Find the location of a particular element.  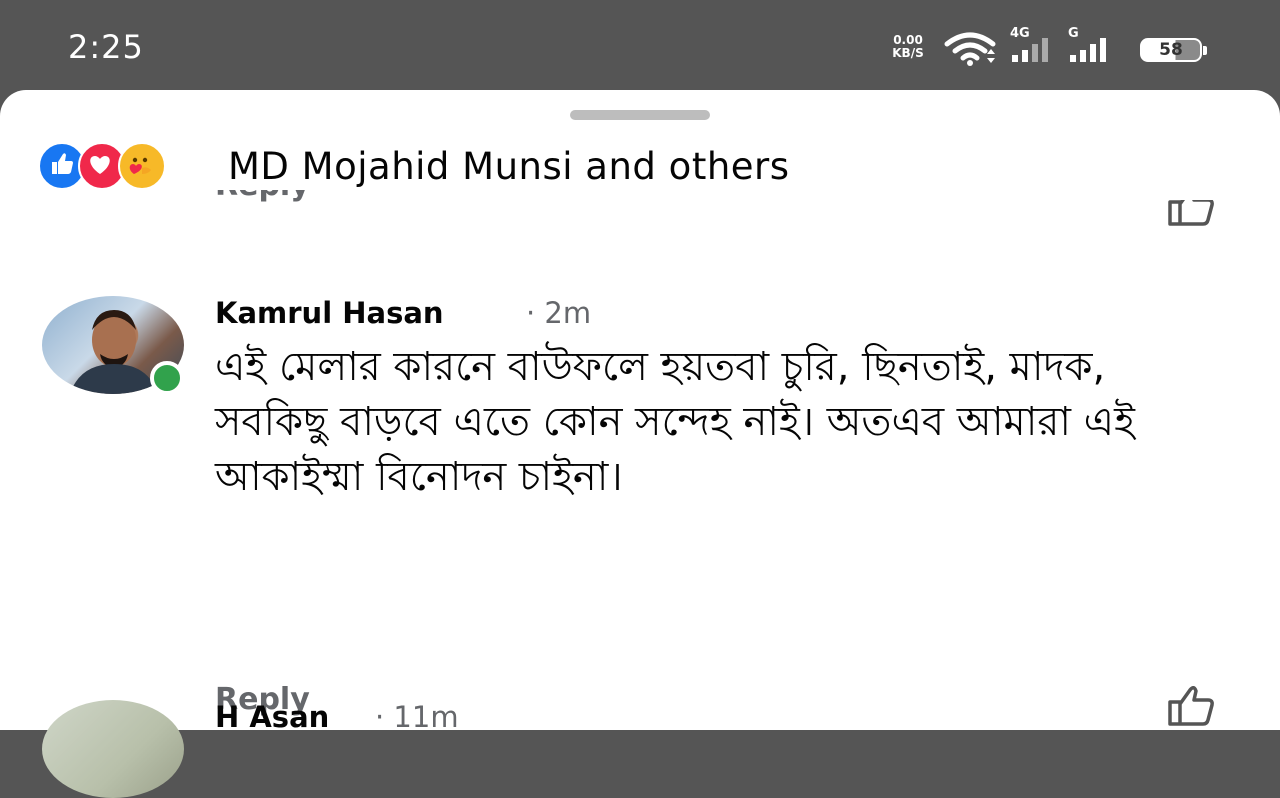

comment-item: H Asan · 11m is located at coordinates (640, 744).